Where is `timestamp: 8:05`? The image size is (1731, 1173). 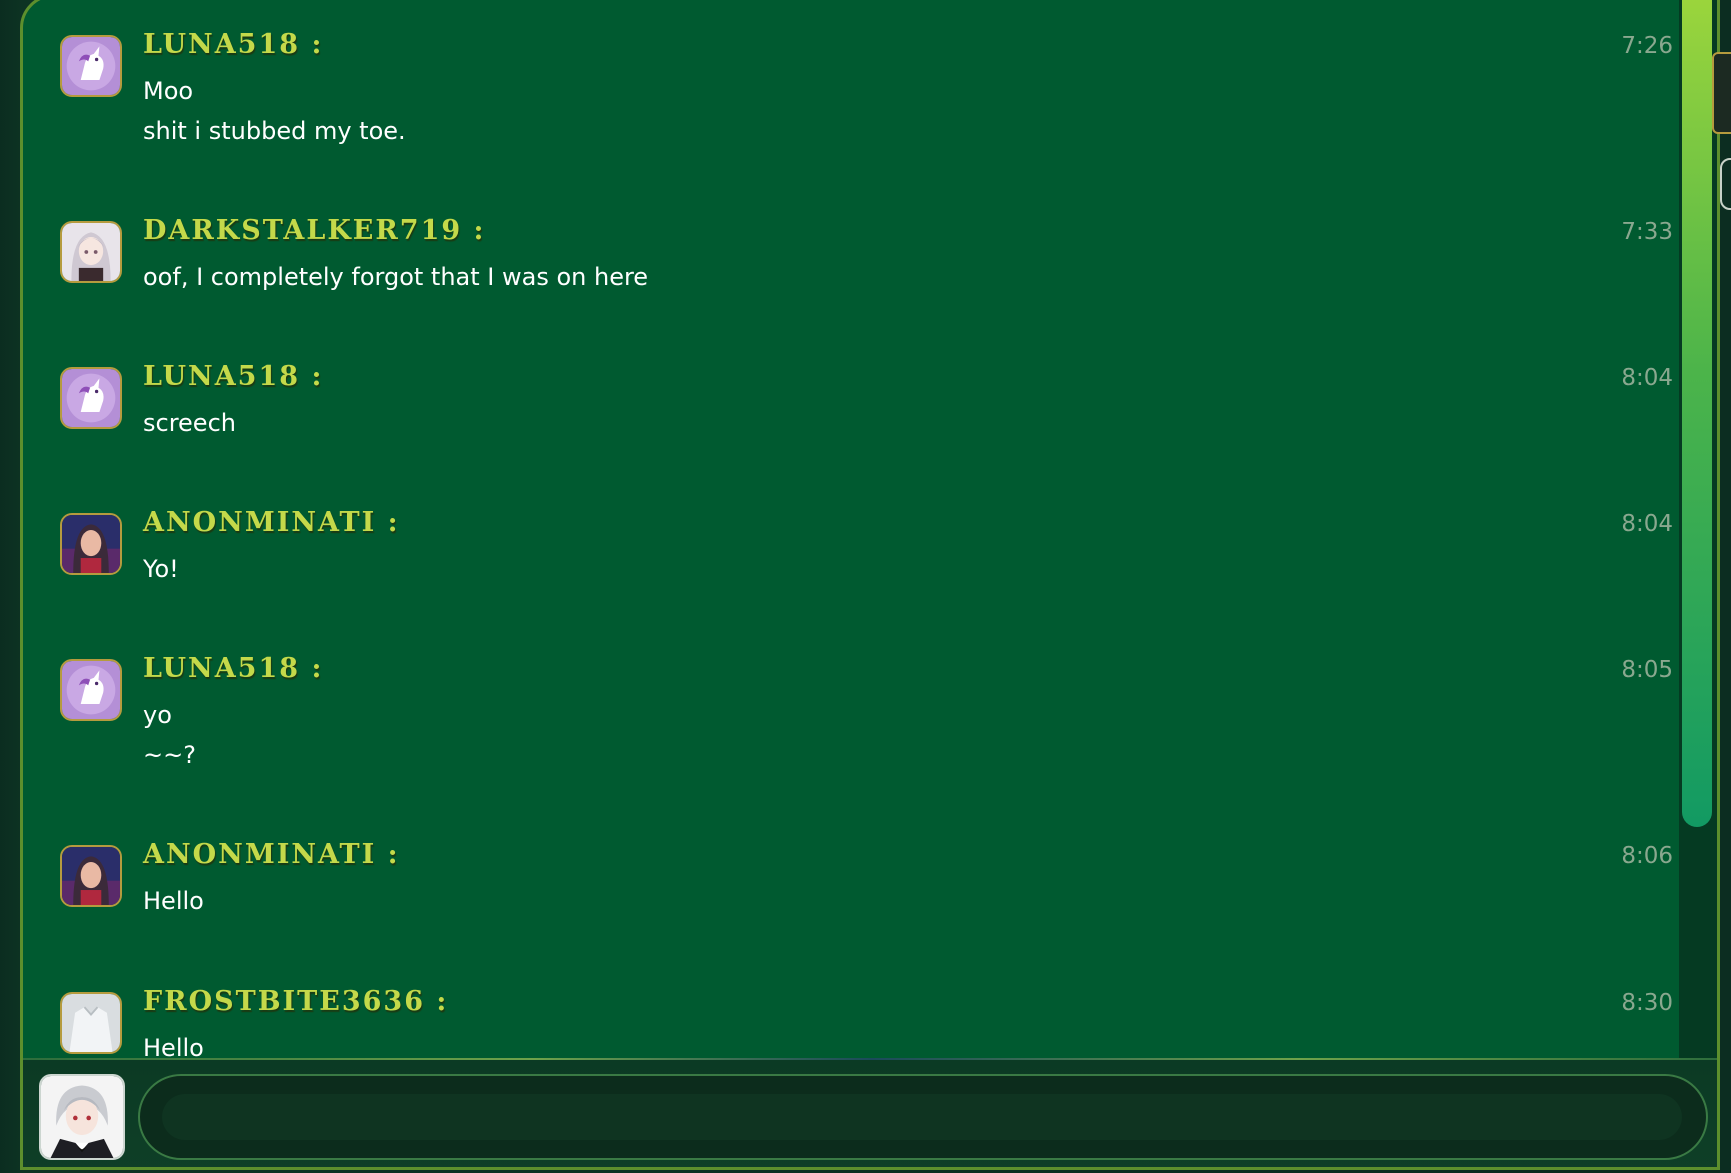 timestamp: 8:05 is located at coordinates (1647, 670).